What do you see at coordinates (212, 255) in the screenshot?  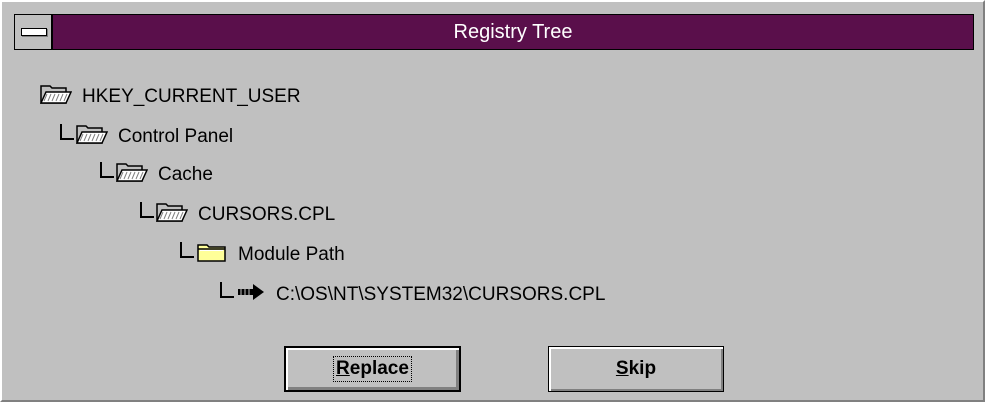 I see `closed-folder-icon` at bounding box center [212, 255].